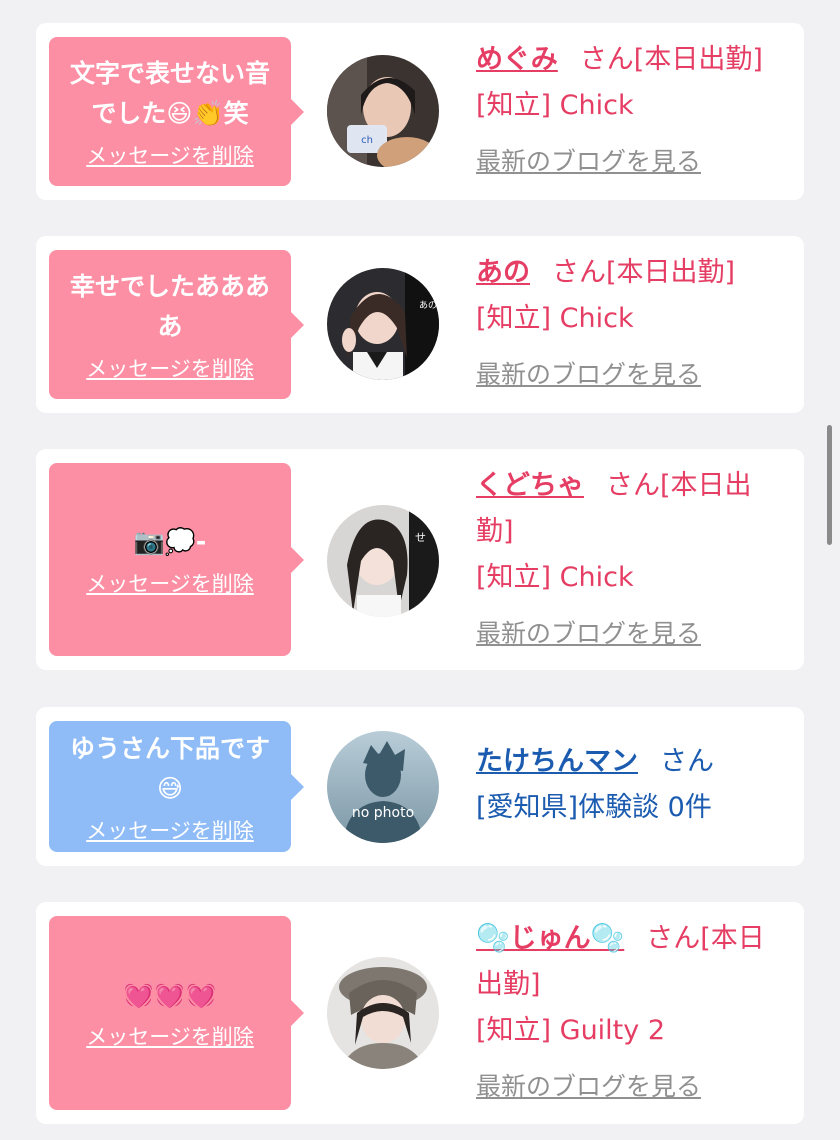  What do you see at coordinates (383, 111) in the screenshot?
I see `avatar: ch` at bounding box center [383, 111].